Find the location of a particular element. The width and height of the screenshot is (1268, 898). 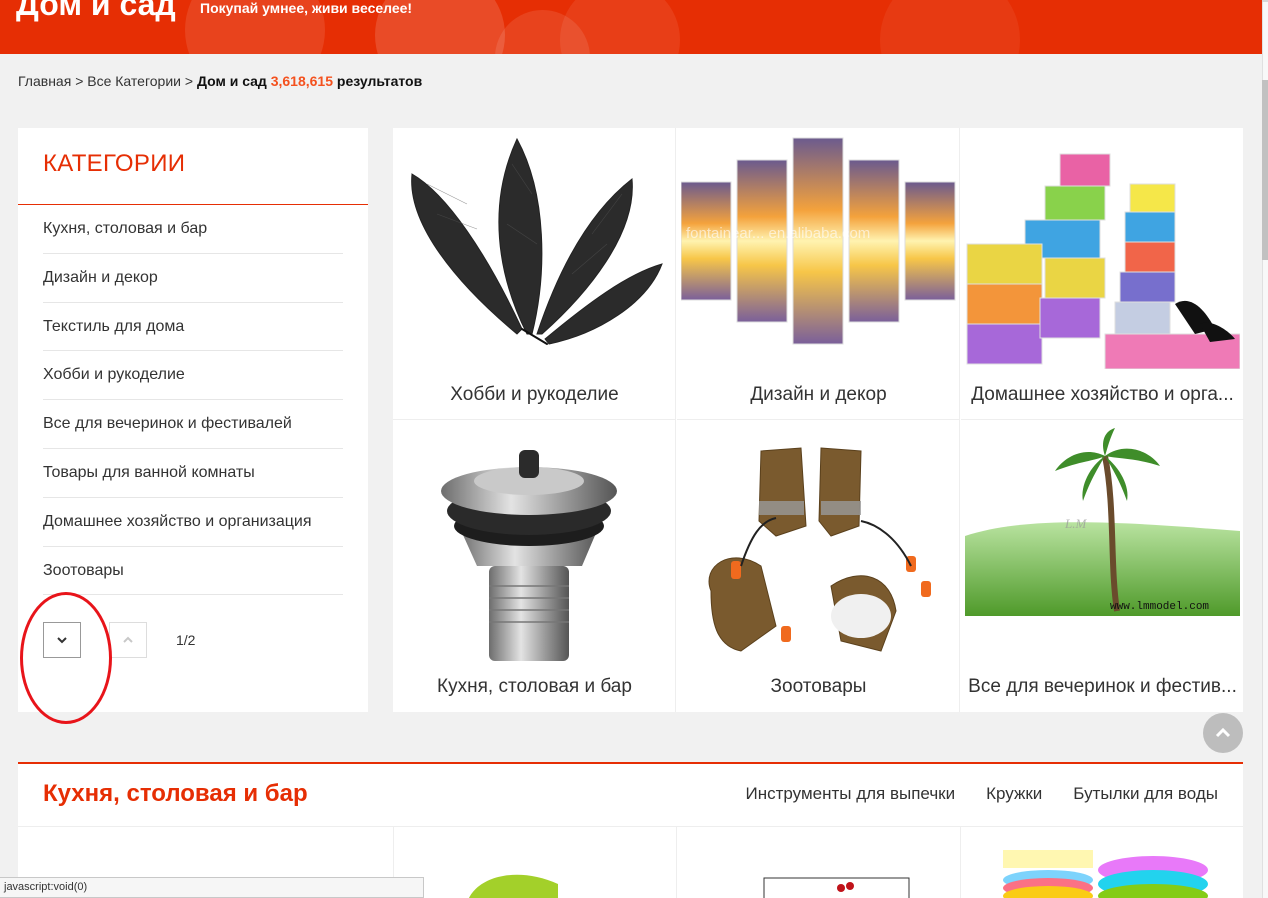

category-item: Зоотовары is located at coordinates (193, 571).